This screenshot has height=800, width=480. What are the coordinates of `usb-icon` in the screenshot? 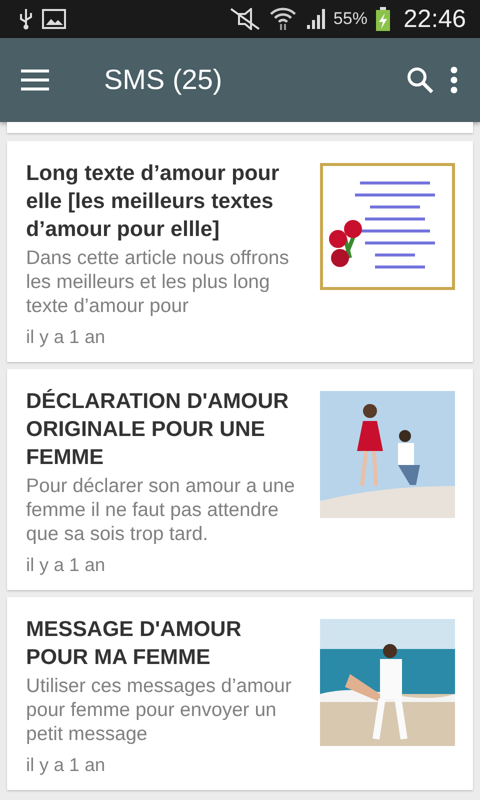 It's located at (26, 19).